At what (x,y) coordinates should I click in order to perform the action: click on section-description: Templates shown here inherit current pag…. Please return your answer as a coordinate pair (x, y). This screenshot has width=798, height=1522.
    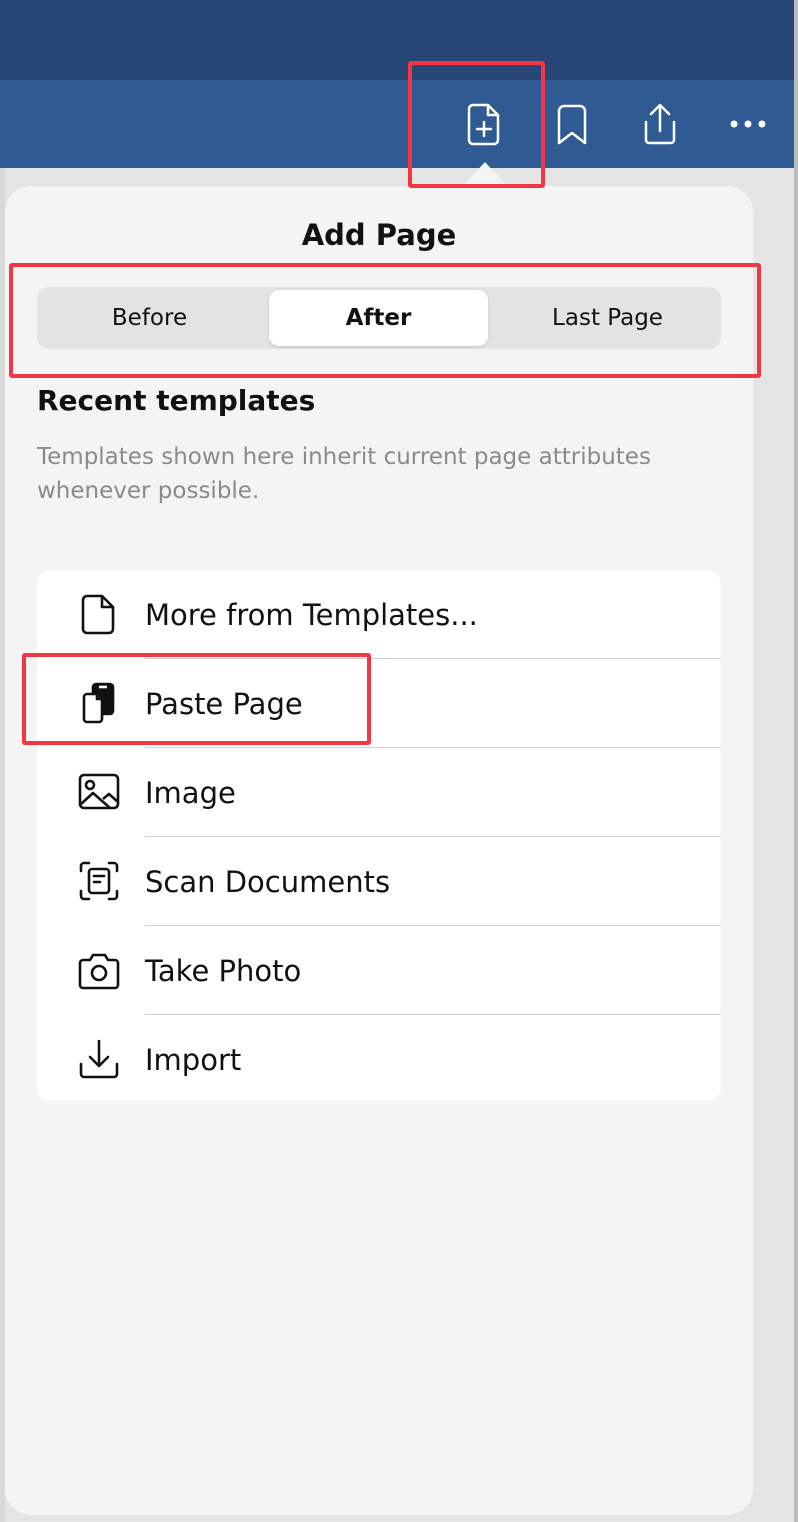
    Looking at the image, I should click on (344, 474).